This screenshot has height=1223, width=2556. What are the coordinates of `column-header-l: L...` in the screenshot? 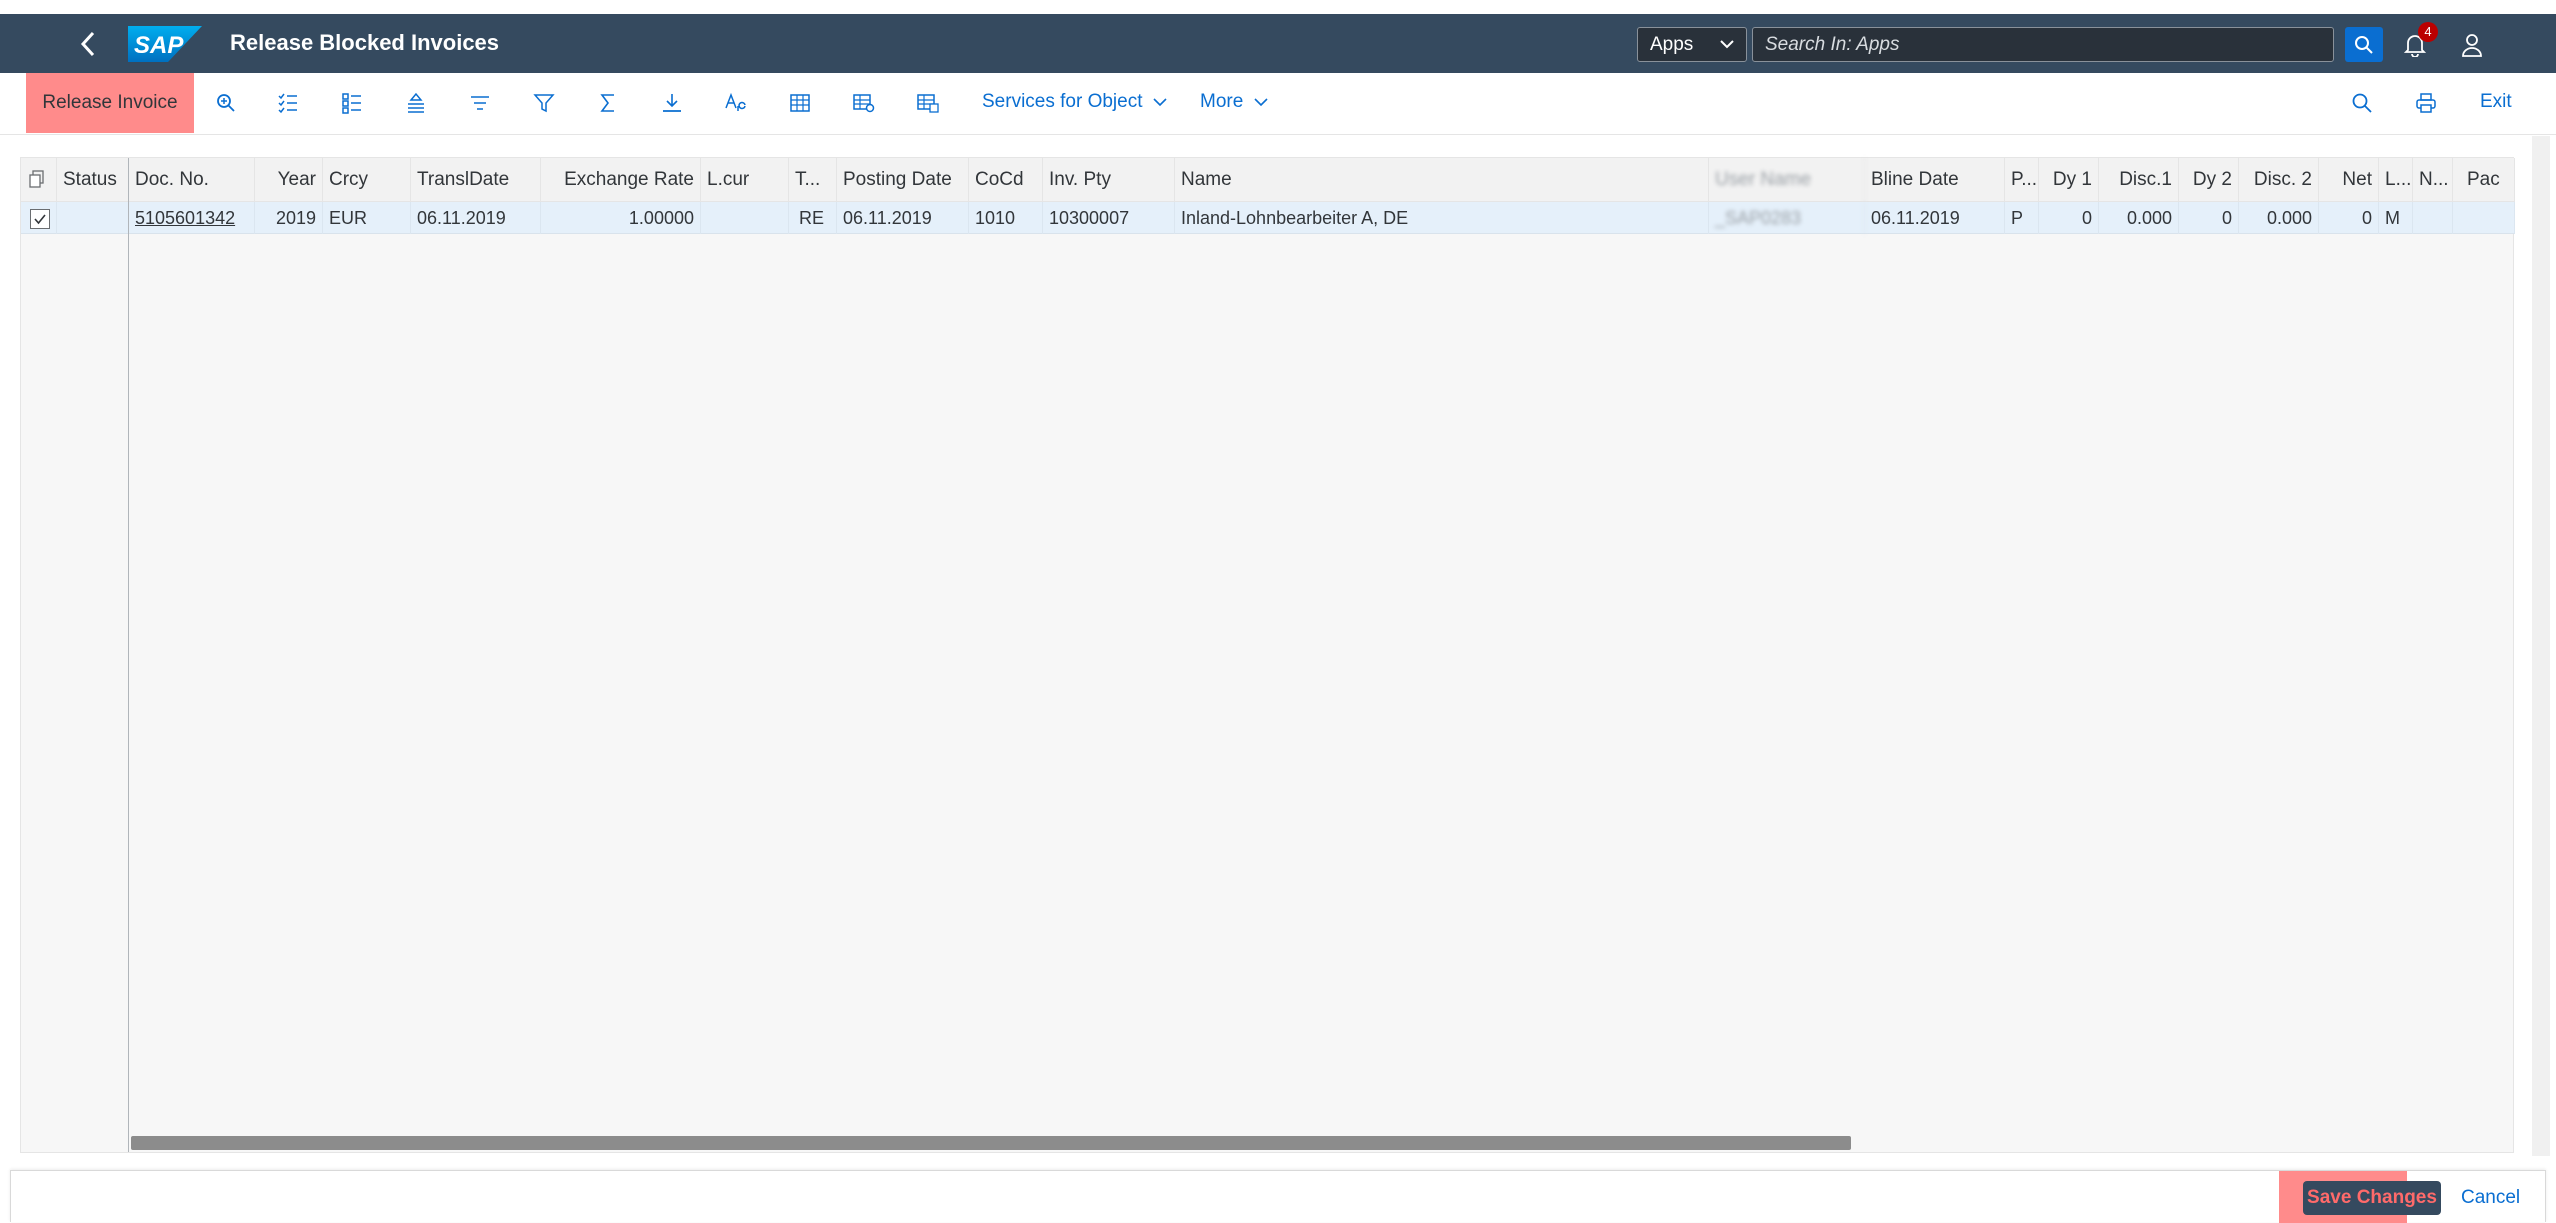 It's located at (2396, 180).